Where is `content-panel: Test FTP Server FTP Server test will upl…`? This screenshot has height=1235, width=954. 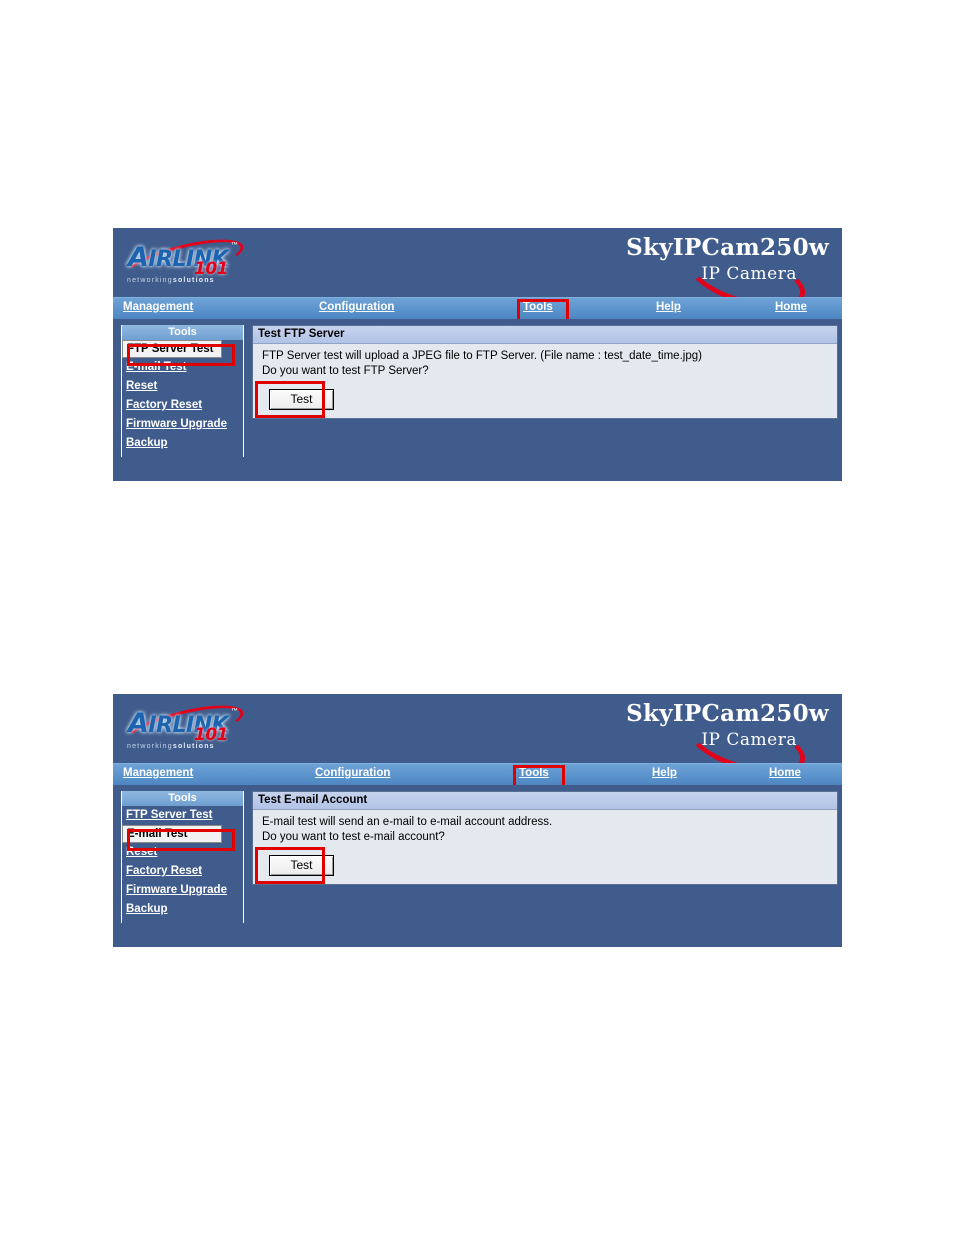 content-panel: Test FTP Server FTP Server test will upl… is located at coordinates (545, 372).